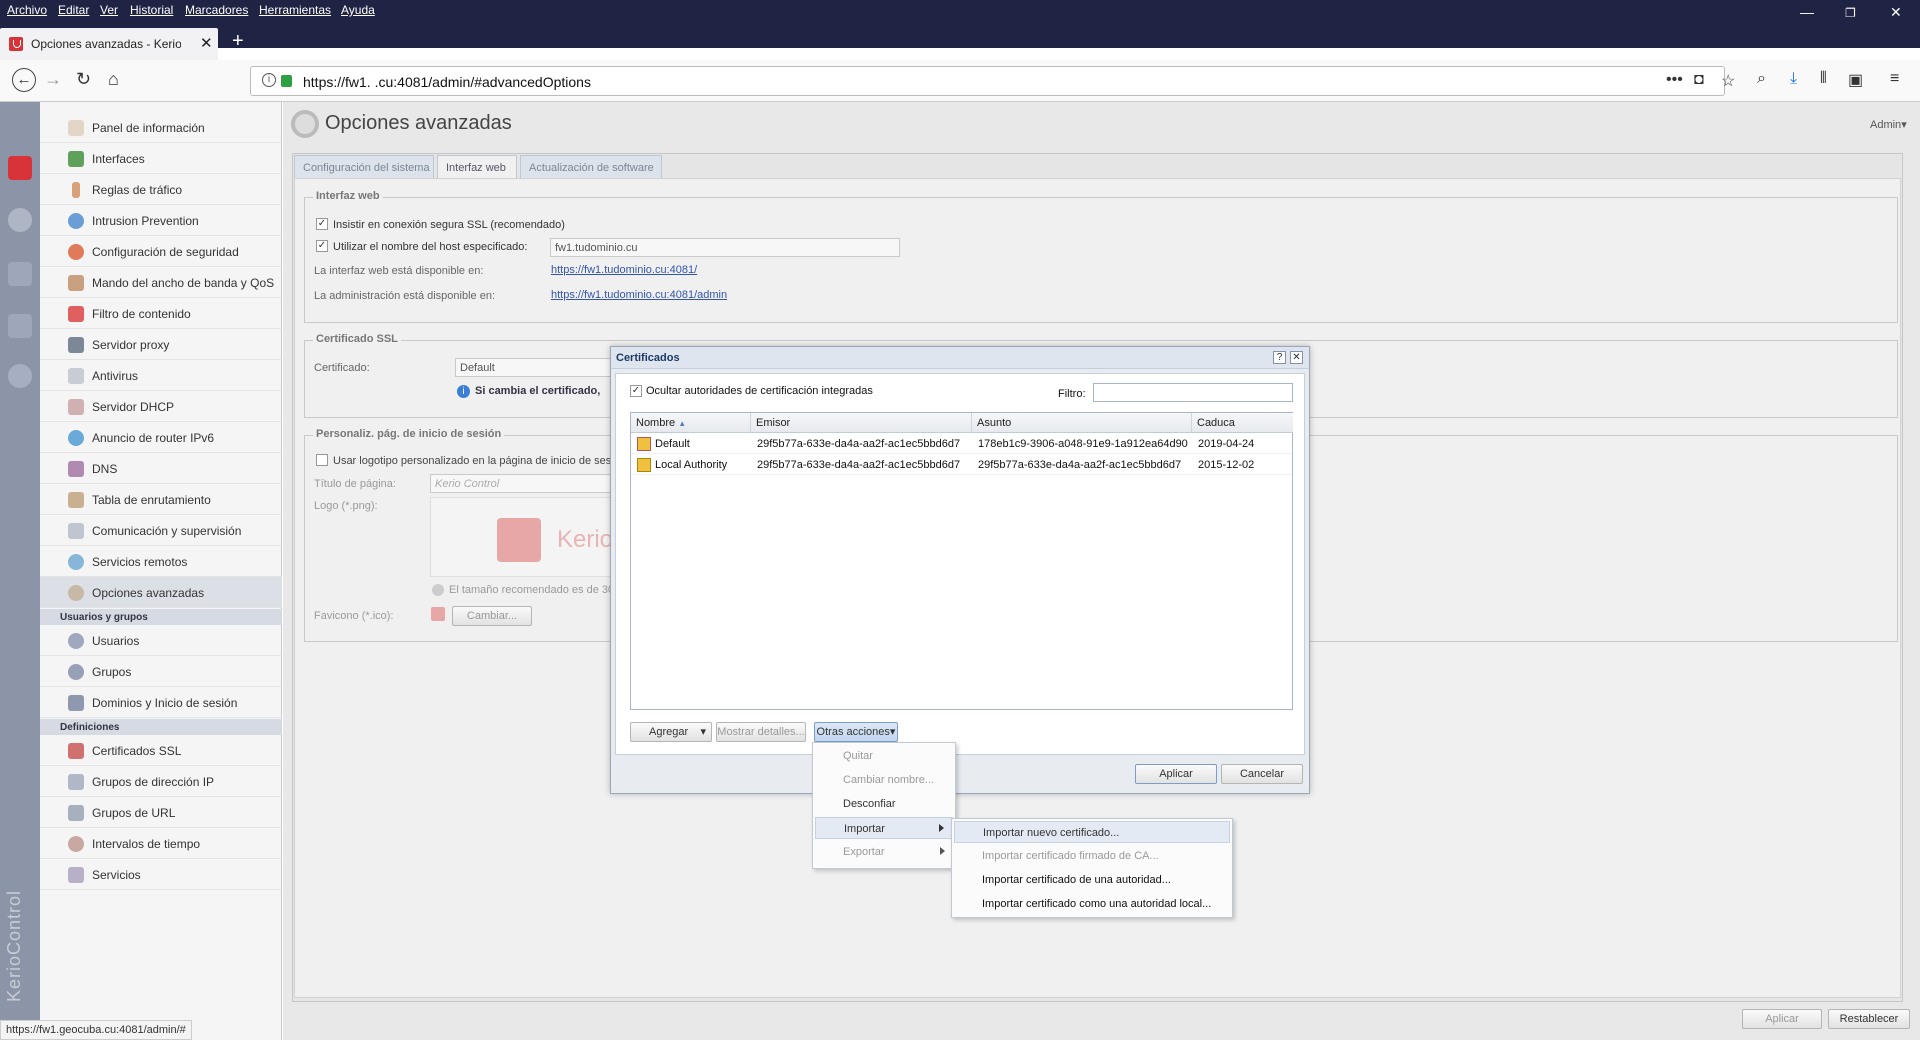 The height and width of the screenshot is (1040, 1920). I want to click on sidebar-item-proxy: Servidor proxy, so click(161, 344).